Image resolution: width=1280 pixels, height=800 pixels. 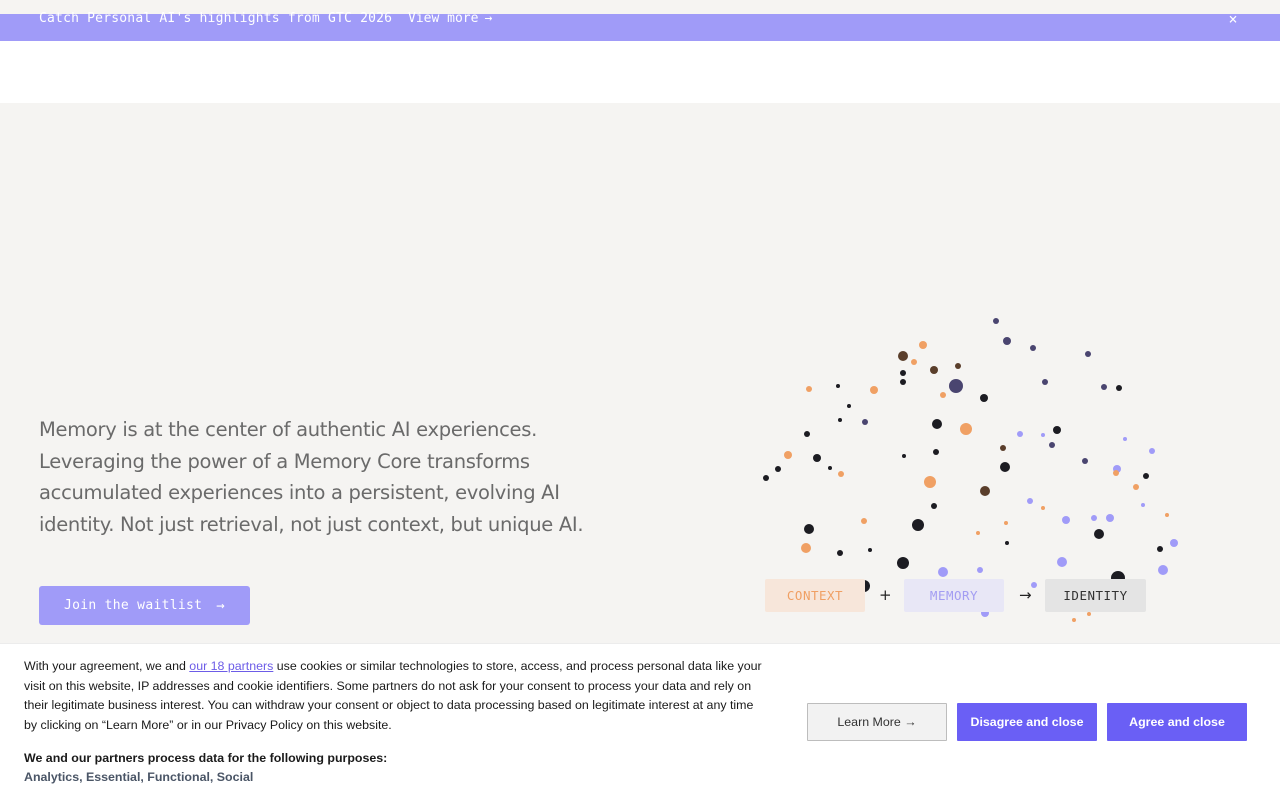 What do you see at coordinates (1095, 595) in the screenshot?
I see `identity-pill: IDENTITY` at bounding box center [1095, 595].